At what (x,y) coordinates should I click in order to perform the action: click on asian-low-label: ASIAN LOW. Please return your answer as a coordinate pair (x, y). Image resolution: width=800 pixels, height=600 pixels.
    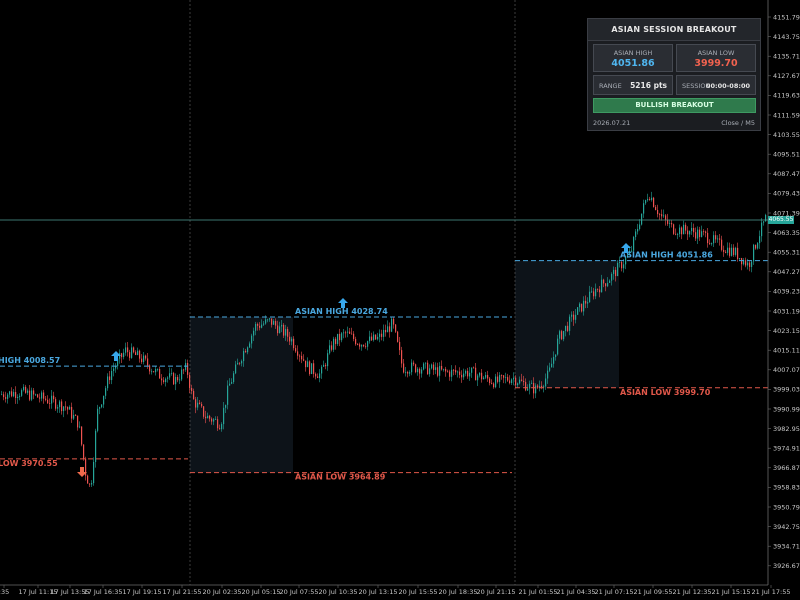
    Looking at the image, I should click on (716, 53).